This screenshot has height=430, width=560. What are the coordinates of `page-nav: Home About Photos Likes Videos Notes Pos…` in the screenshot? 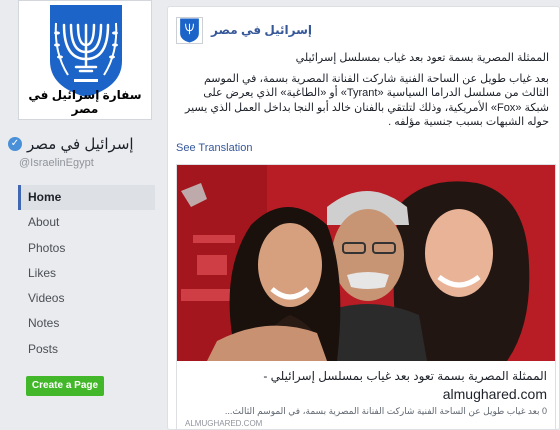 It's located at (86, 273).